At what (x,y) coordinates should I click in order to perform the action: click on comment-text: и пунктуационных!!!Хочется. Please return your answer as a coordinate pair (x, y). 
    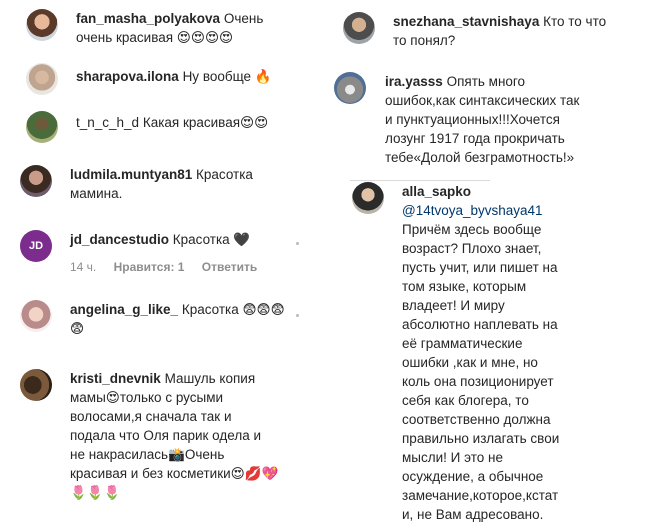
    Looking at the image, I should click on (472, 119).